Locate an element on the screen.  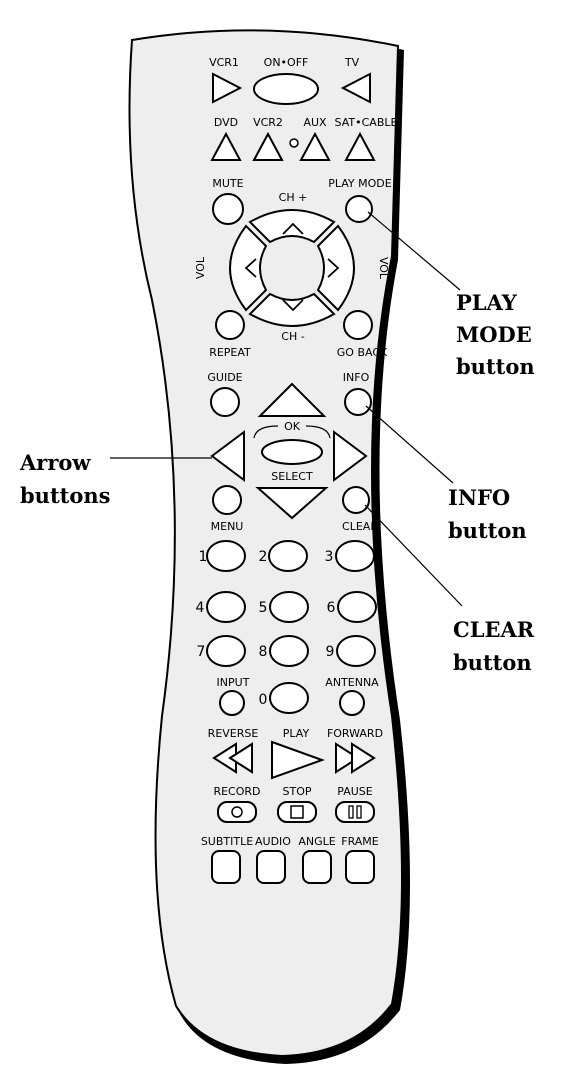
info-button is located at coordinates (358, 402).